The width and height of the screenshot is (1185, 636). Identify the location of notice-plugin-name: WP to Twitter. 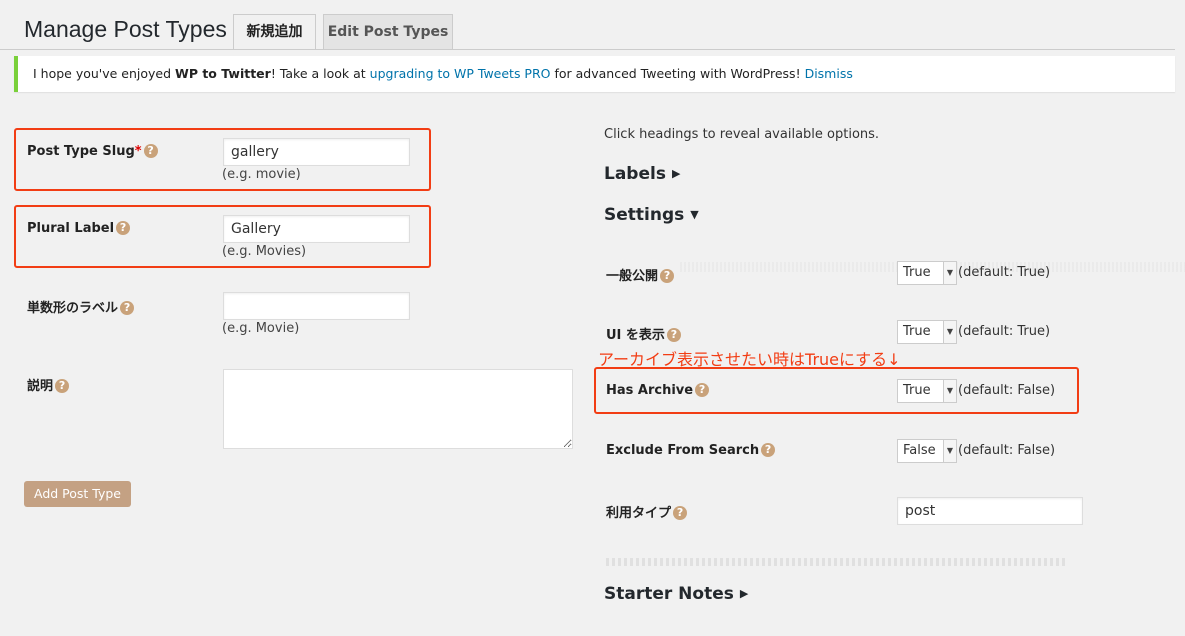
(223, 73).